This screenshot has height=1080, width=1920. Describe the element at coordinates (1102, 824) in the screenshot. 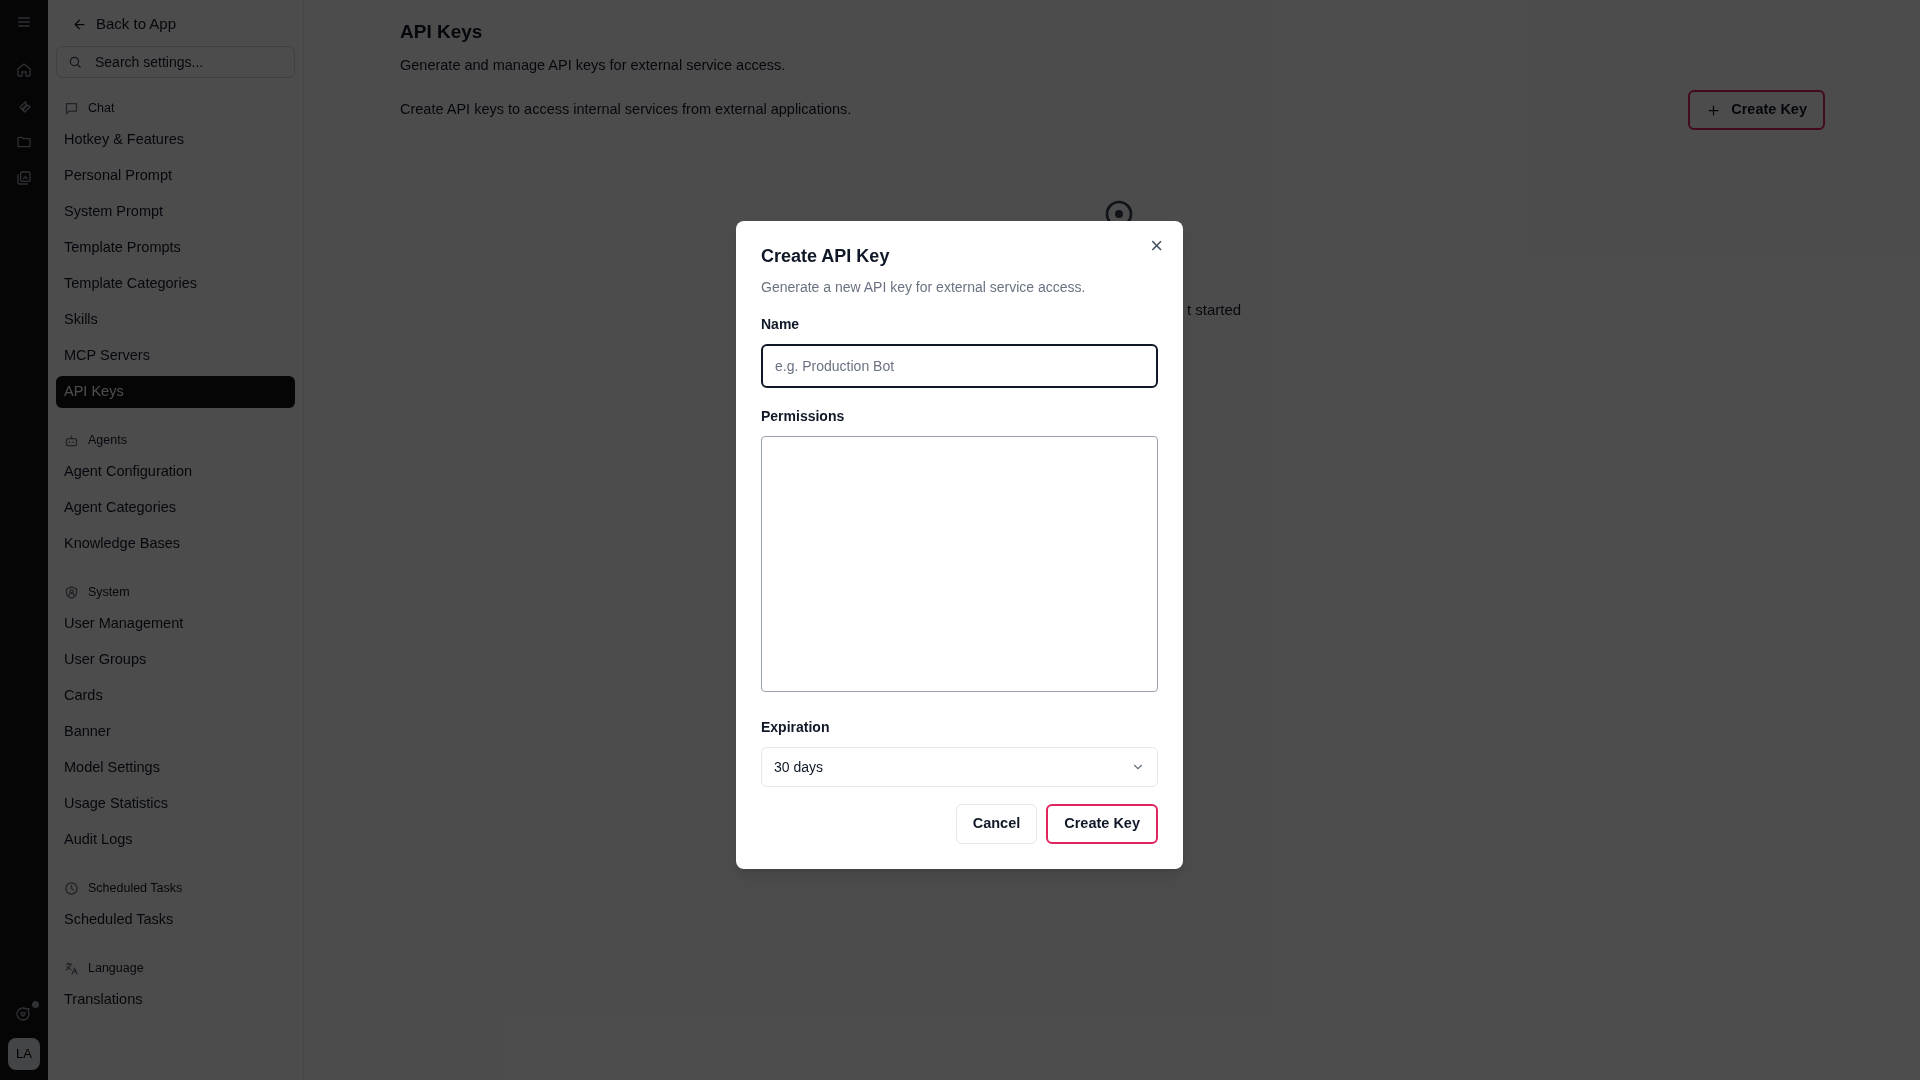

I see `create-key-button: Create Key` at that location.